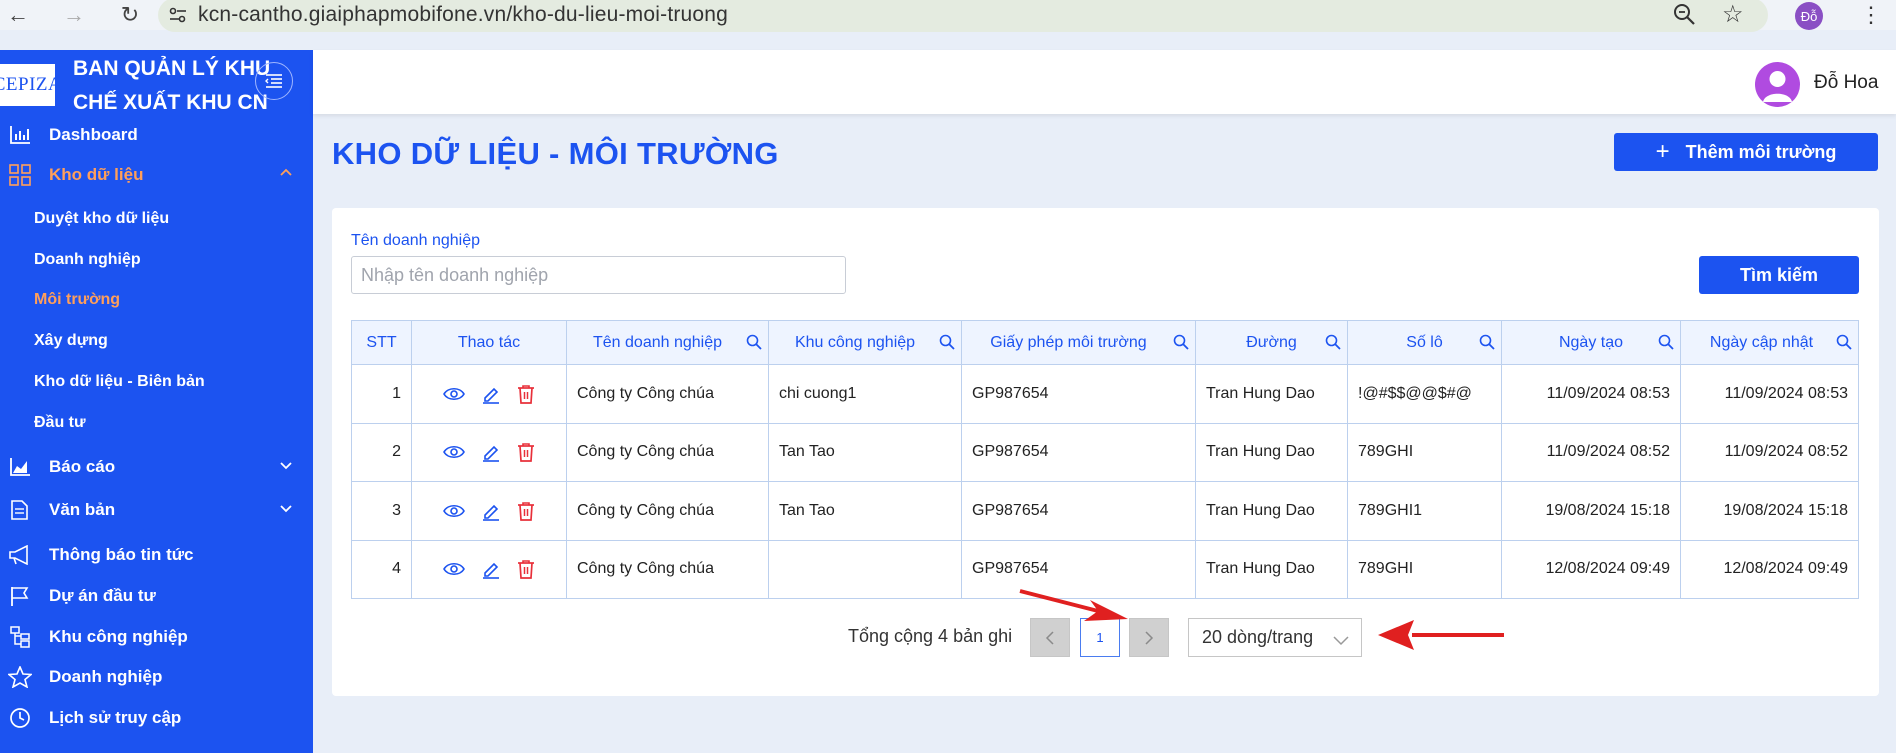 The height and width of the screenshot is (753, 1896). Describe the element at coordinates (96, 174) in the screenshot. I see `sidebar-item-label: Kho dữ liệu` at that location.